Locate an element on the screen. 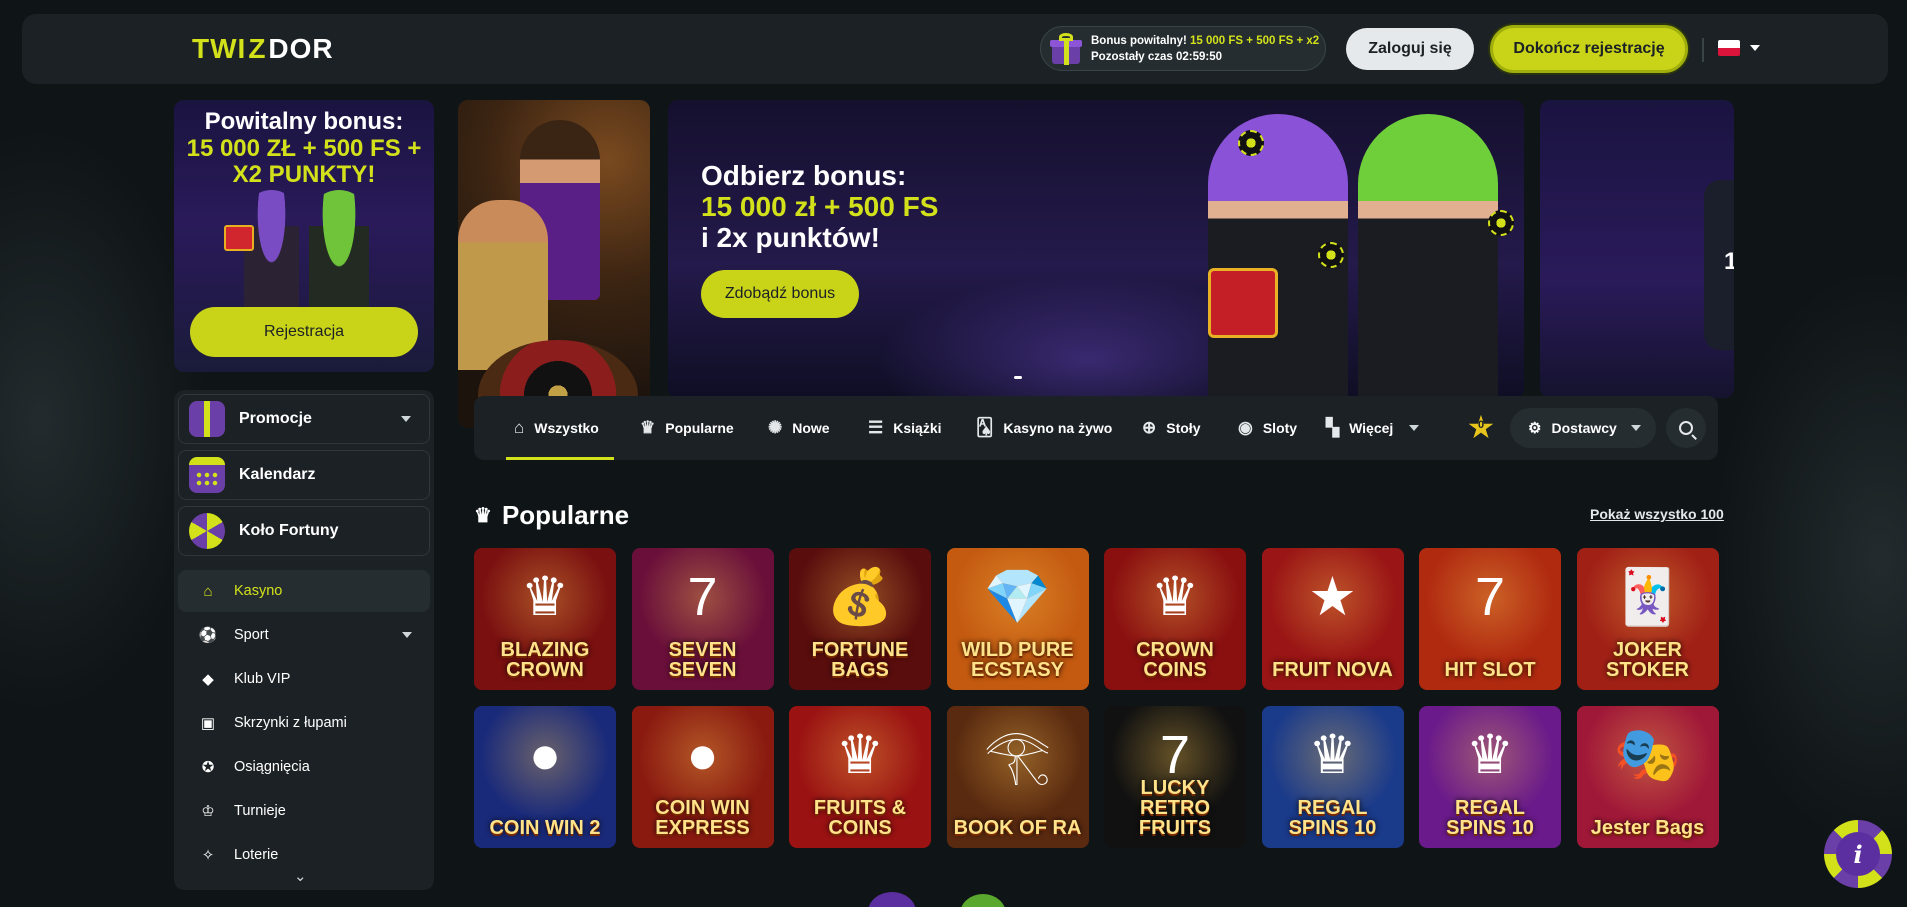 This screenshot has height=907, width=1907. game-title: LUCKY RETRO FRUITS is located at coordinates (1175, 808).